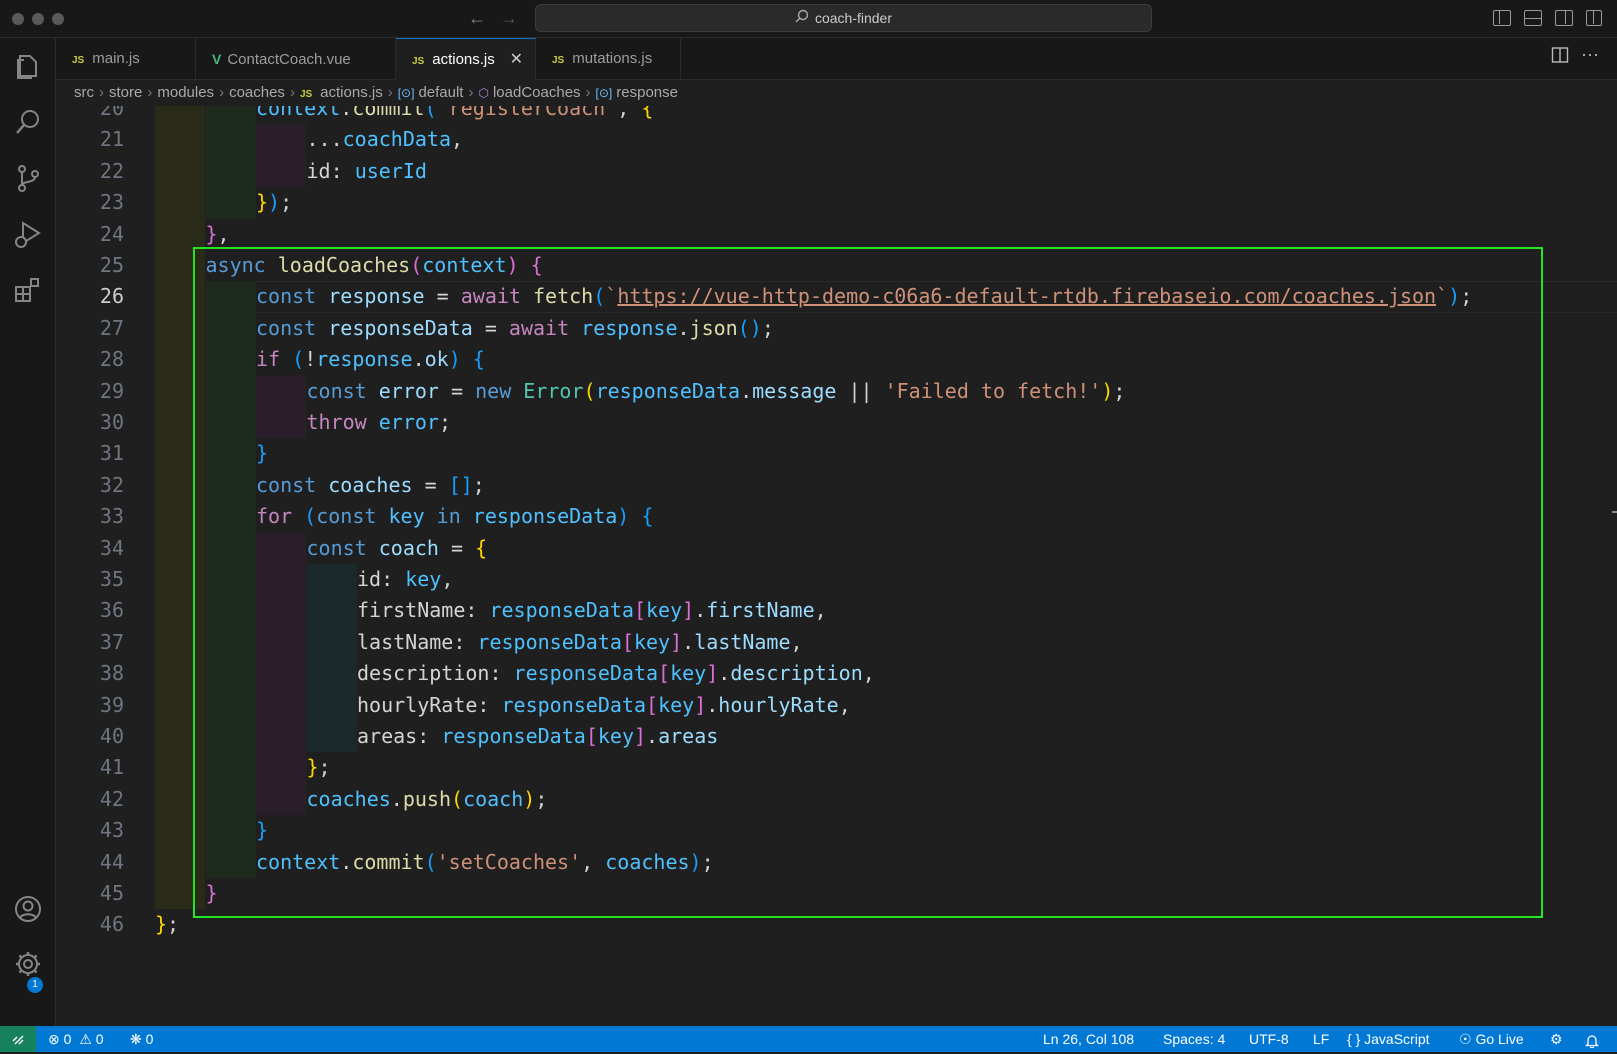 Image resolution: width=1617 pixels, height=1054 pixels. What do you see at coordinates (90, 924) in the screenshot?
I see `line-number: 46` at bounding box center [90, 924].